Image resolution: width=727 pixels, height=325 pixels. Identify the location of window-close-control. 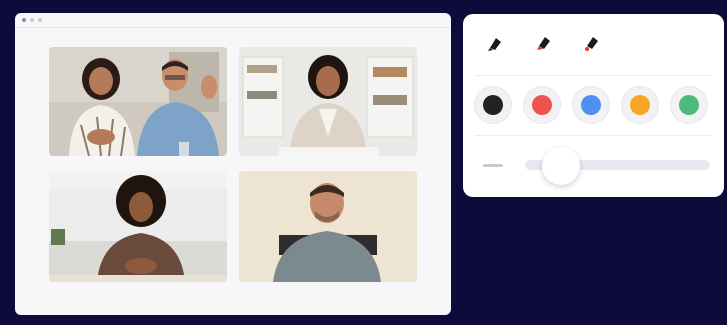
(24, 20).